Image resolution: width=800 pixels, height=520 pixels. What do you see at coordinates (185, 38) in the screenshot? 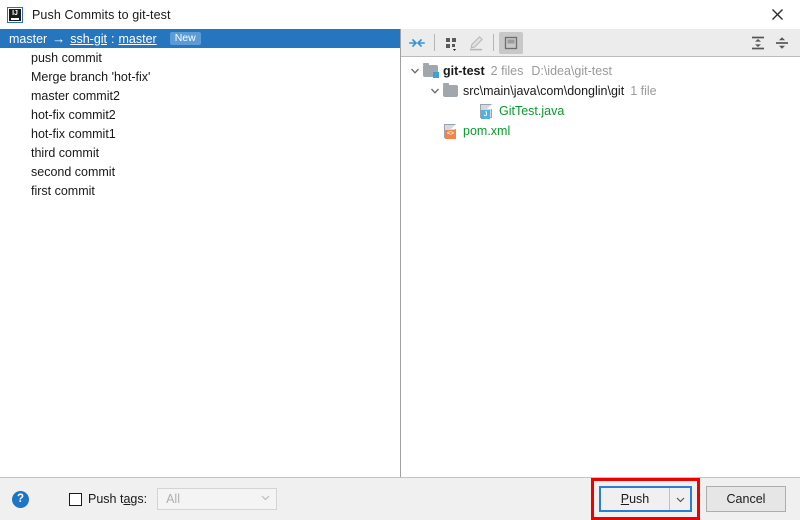
I see `new-branch-badge: New` at bounding box center [185, 38].